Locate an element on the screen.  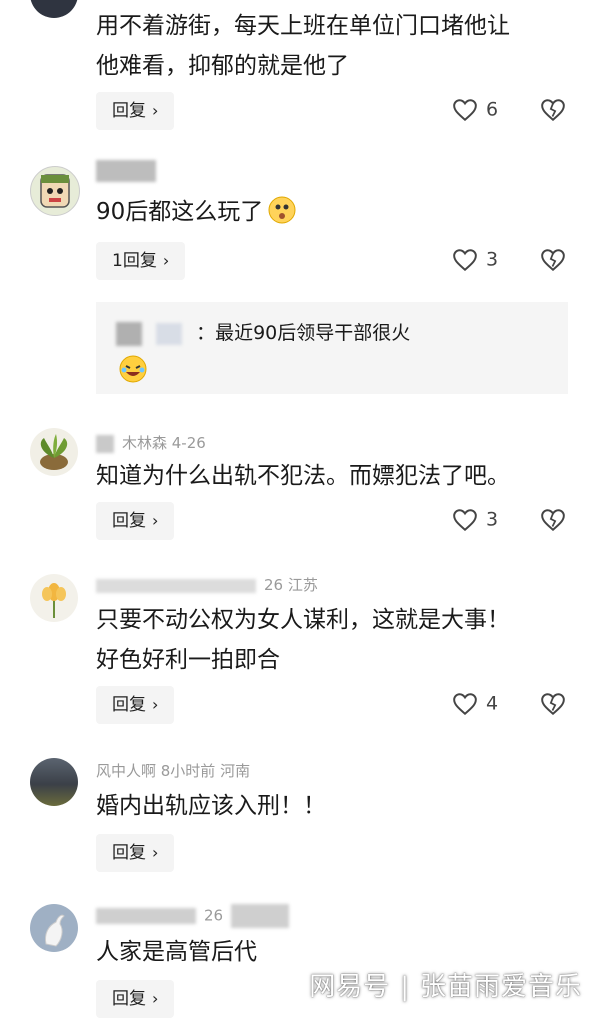
meta-text: 风中人啊 8小时前 河南 is located at coordinates (173, 771).